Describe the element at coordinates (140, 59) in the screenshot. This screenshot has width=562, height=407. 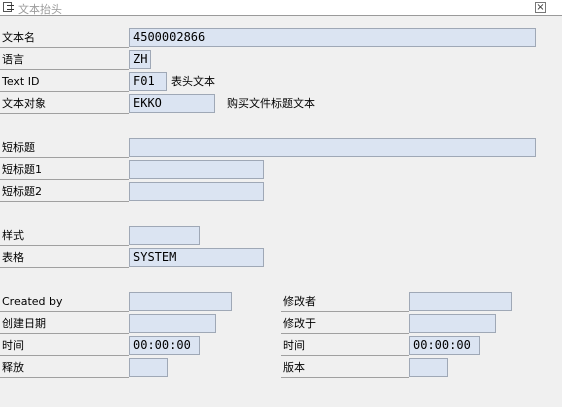
I see `language-field: ZH` at that location.